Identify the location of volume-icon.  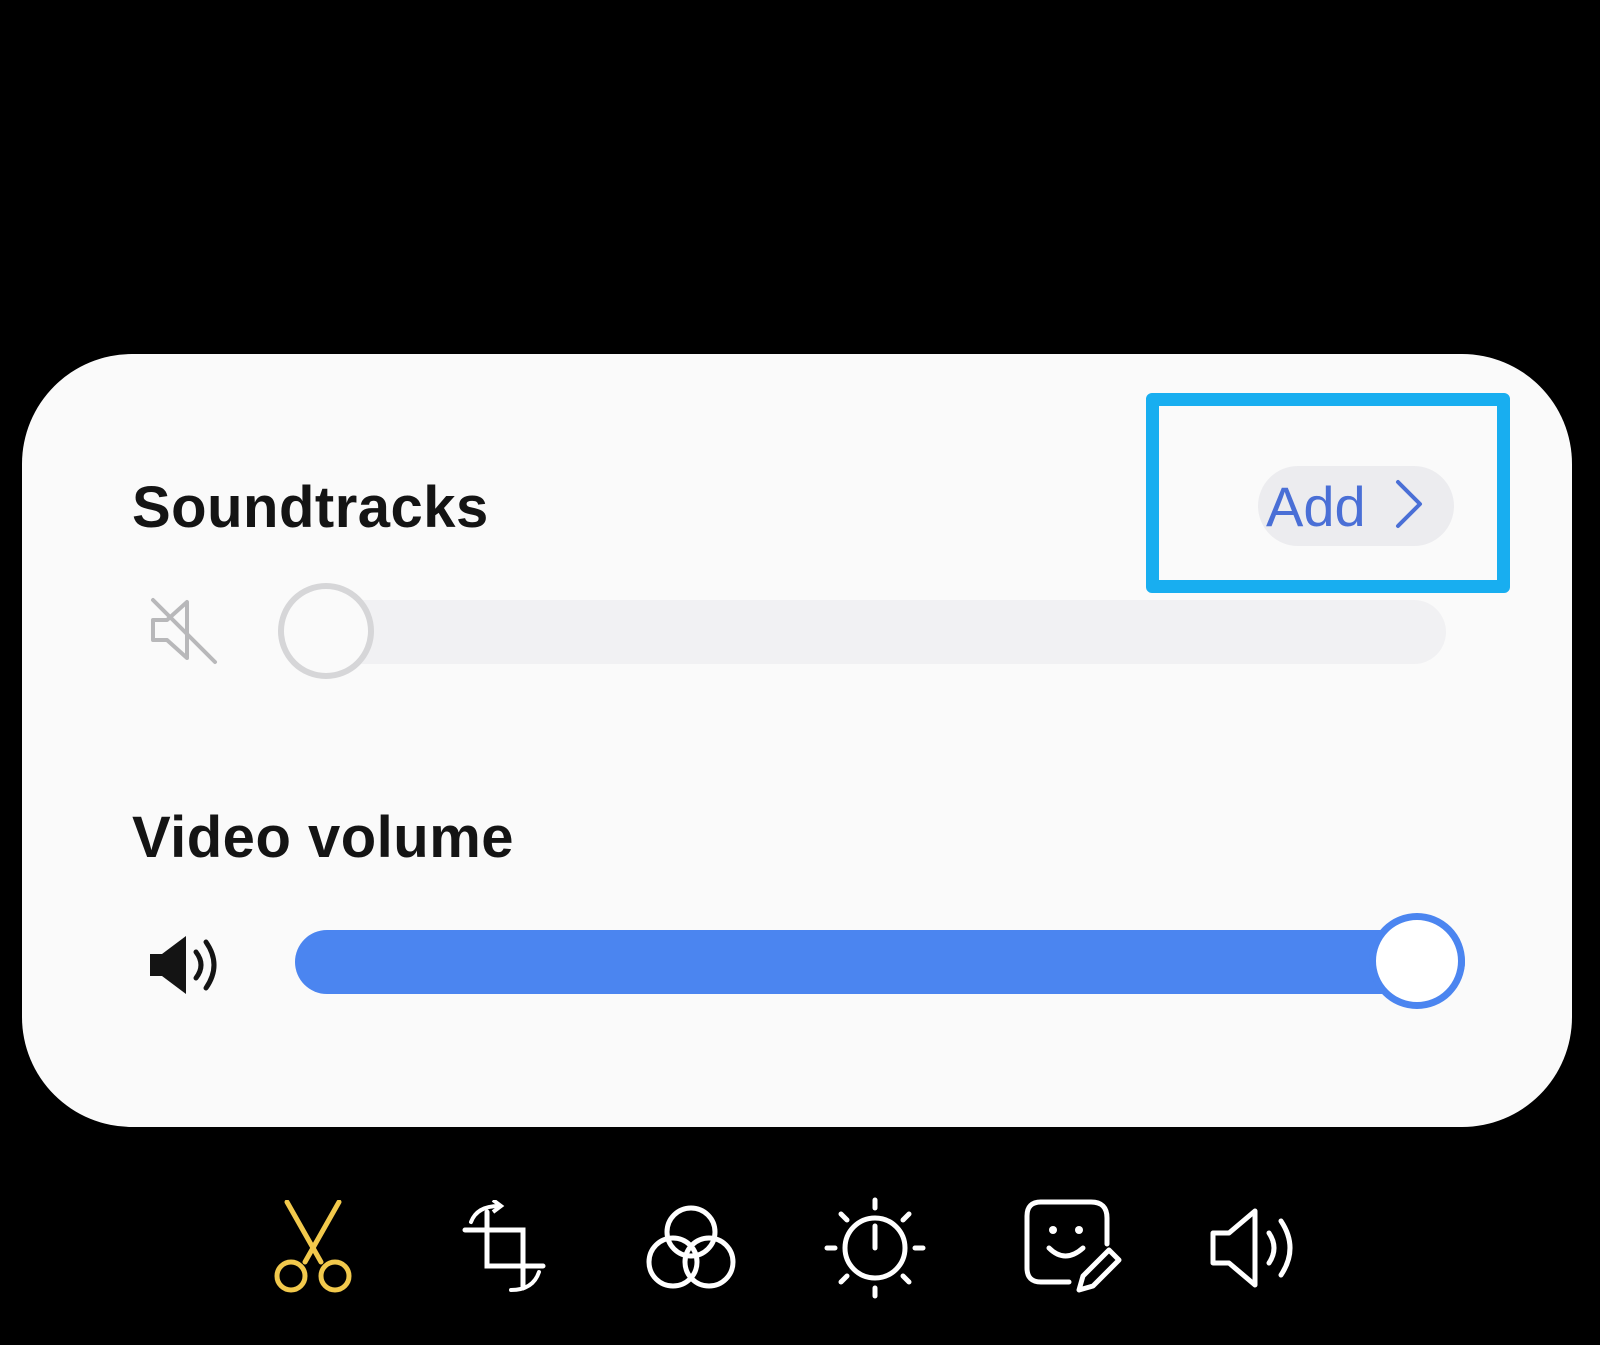
(188, 967).